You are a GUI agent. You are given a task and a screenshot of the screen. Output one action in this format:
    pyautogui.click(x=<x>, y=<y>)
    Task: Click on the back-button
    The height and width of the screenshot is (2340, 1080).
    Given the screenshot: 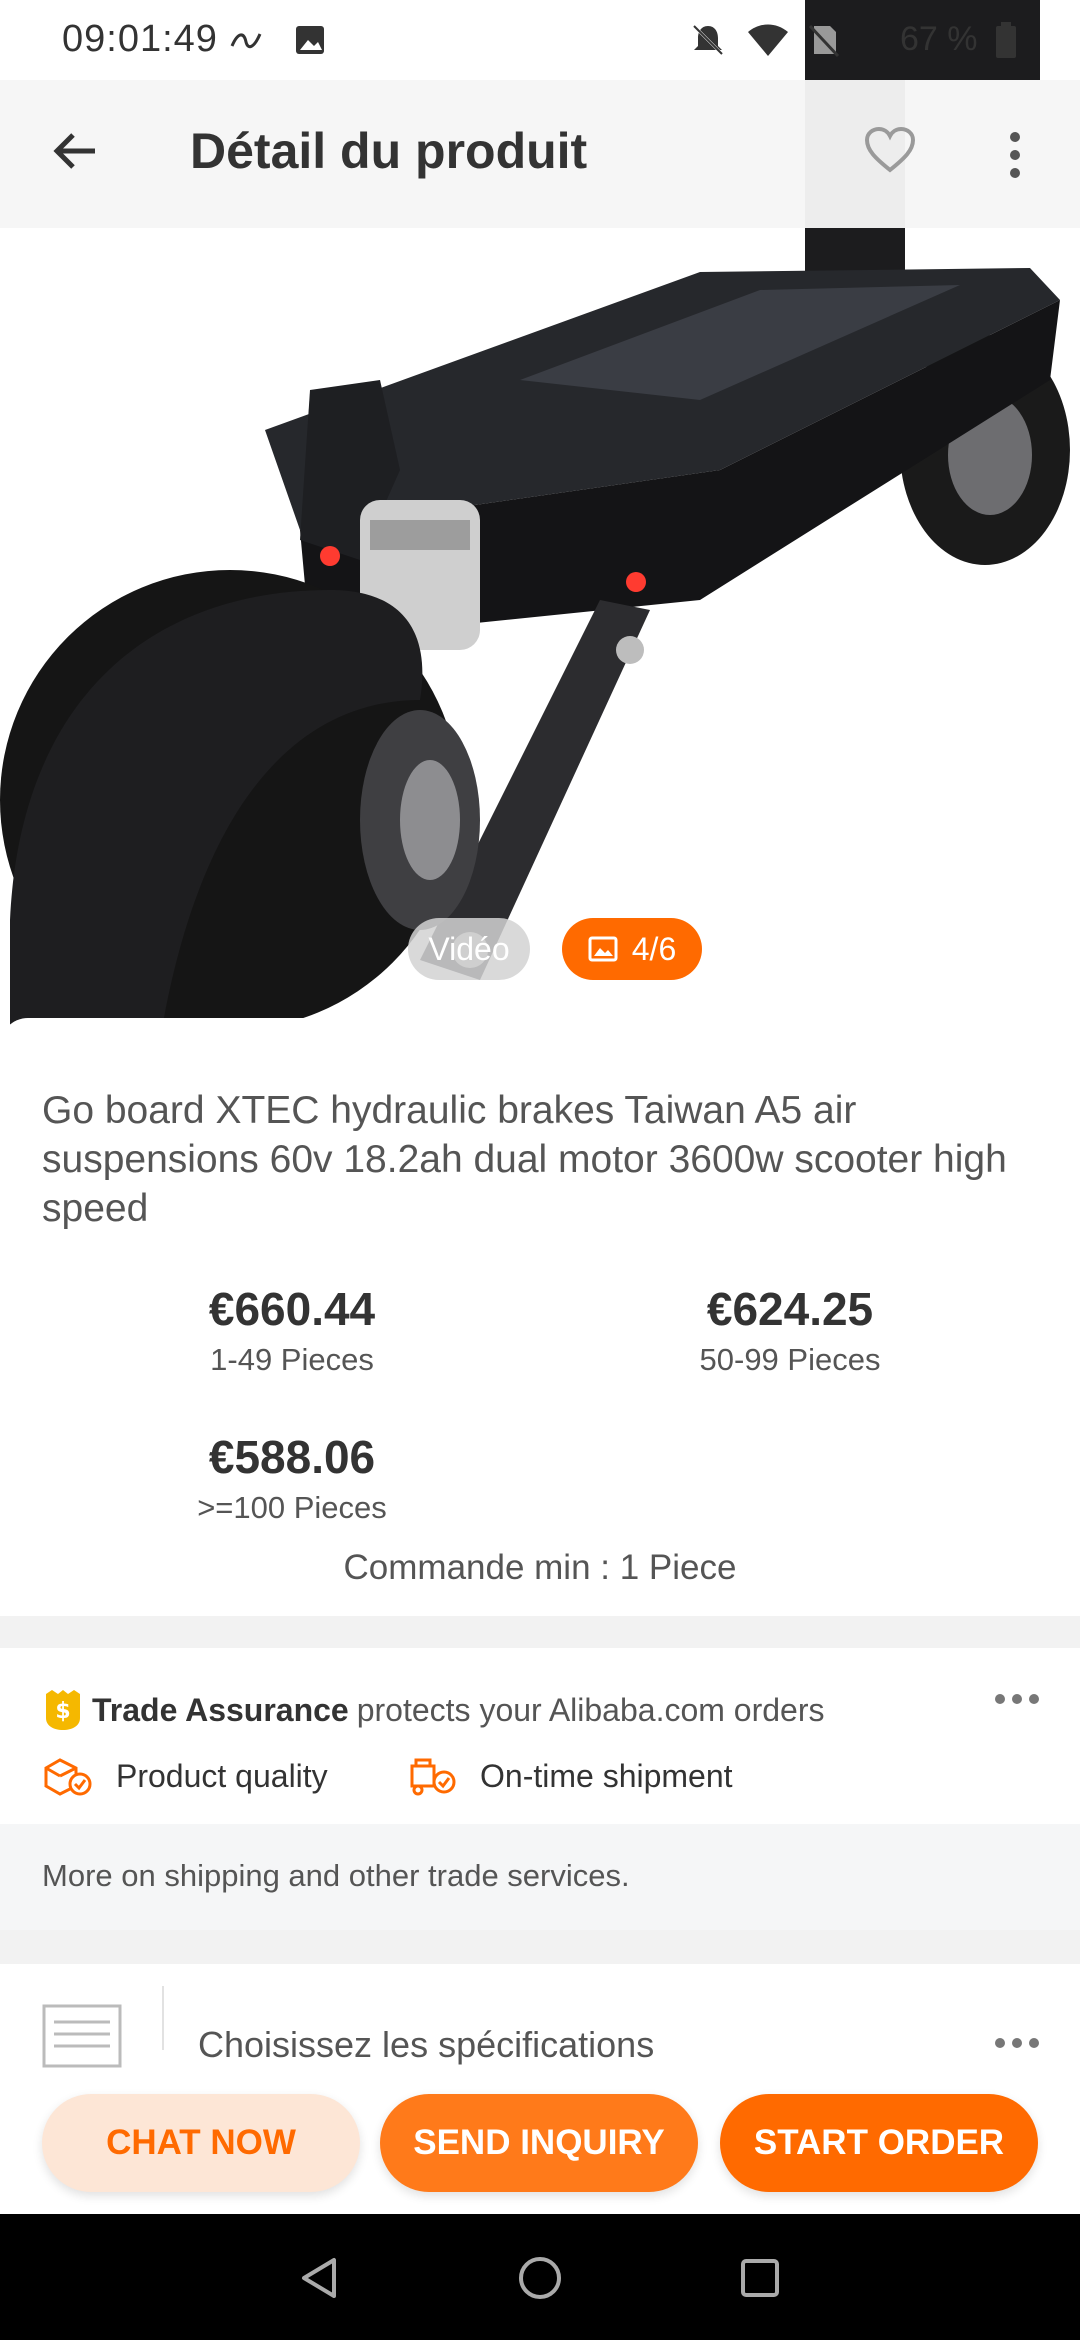 What is the action you would take?
    pyautogui.click(x=75, y=151)
    